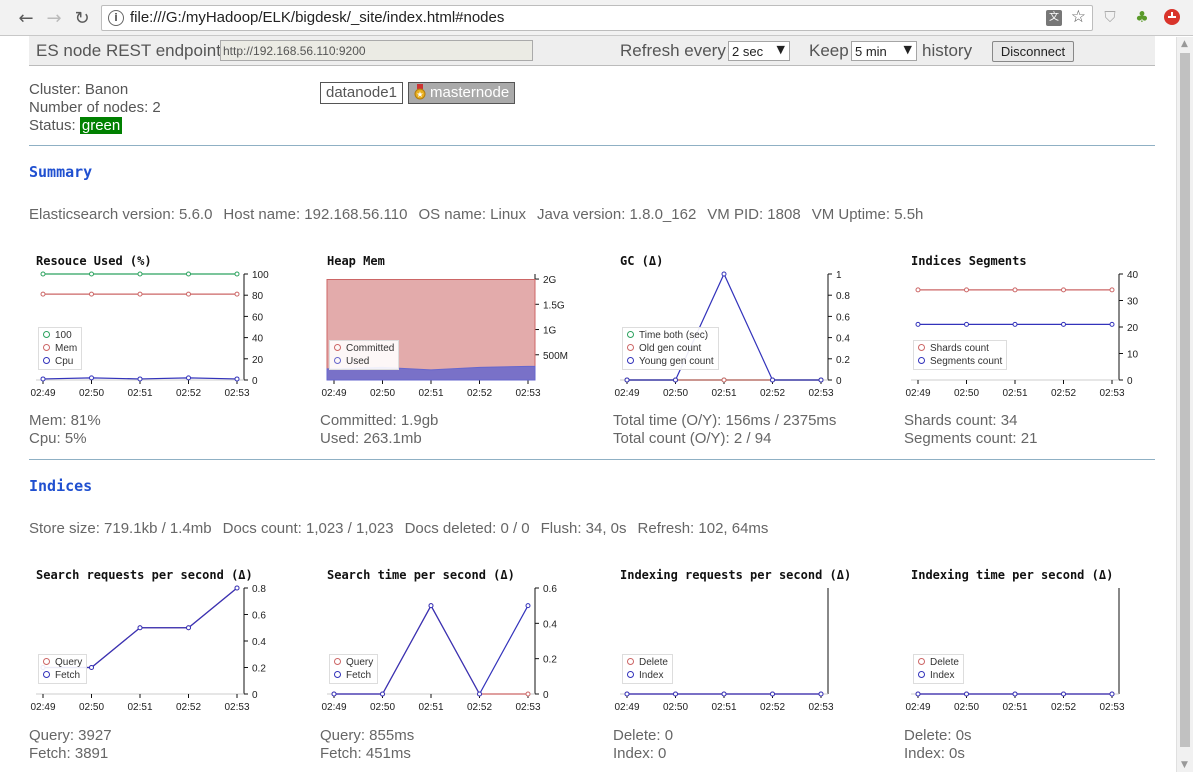 This screenshot has height=772, width=1193. I want to click on disconnect-button: Disconnect, so click(1033, 51).